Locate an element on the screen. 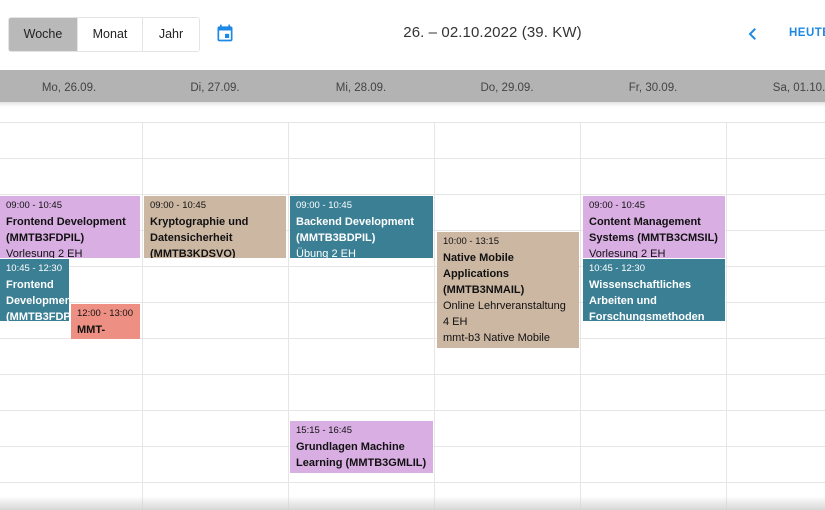 The width and height of the screenshot is (825, 510). event-detail-2: mmt-b3 Native Mobile is located at coordinates (496, 338).